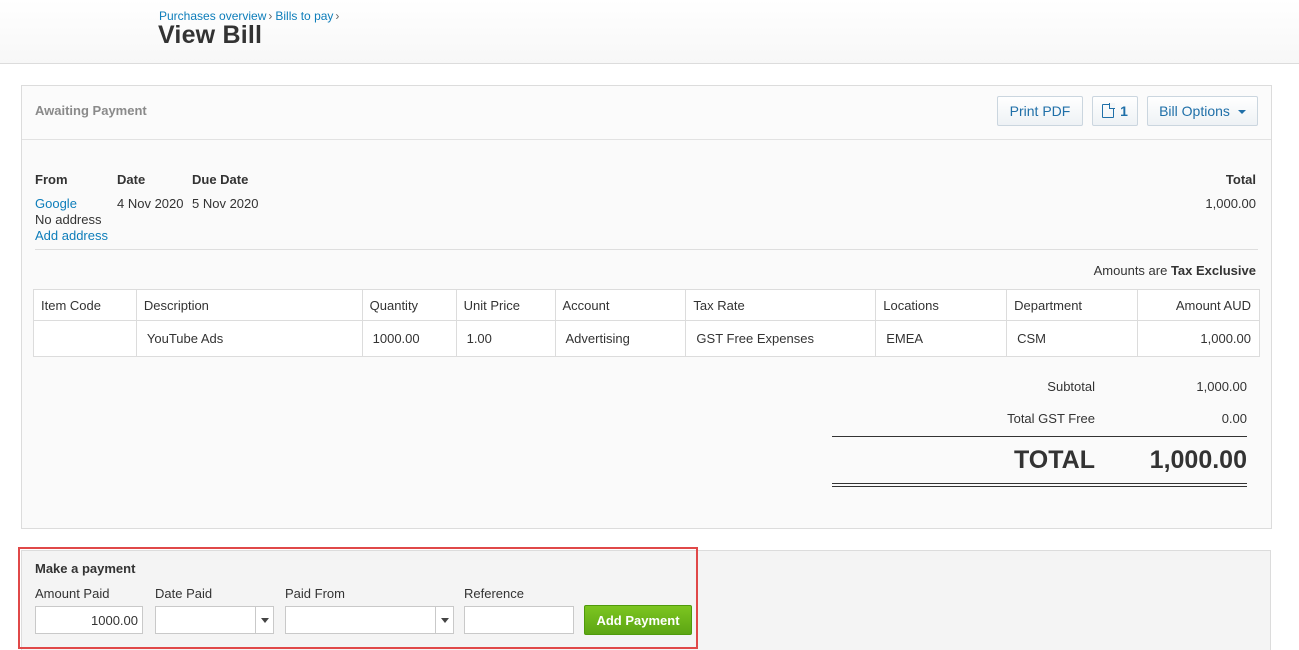  I want to click on reference-input, so click(519, 620).